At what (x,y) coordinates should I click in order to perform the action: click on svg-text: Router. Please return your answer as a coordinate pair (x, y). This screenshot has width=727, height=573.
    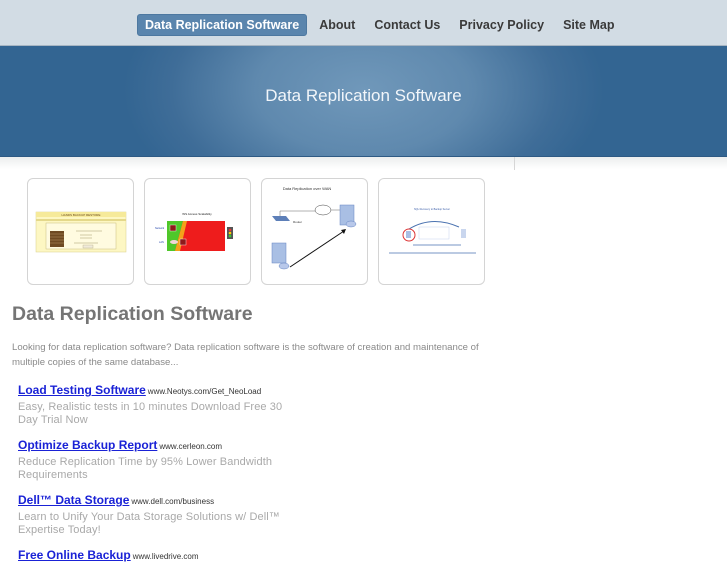
    Looking at the image, I should click on (297, 222).